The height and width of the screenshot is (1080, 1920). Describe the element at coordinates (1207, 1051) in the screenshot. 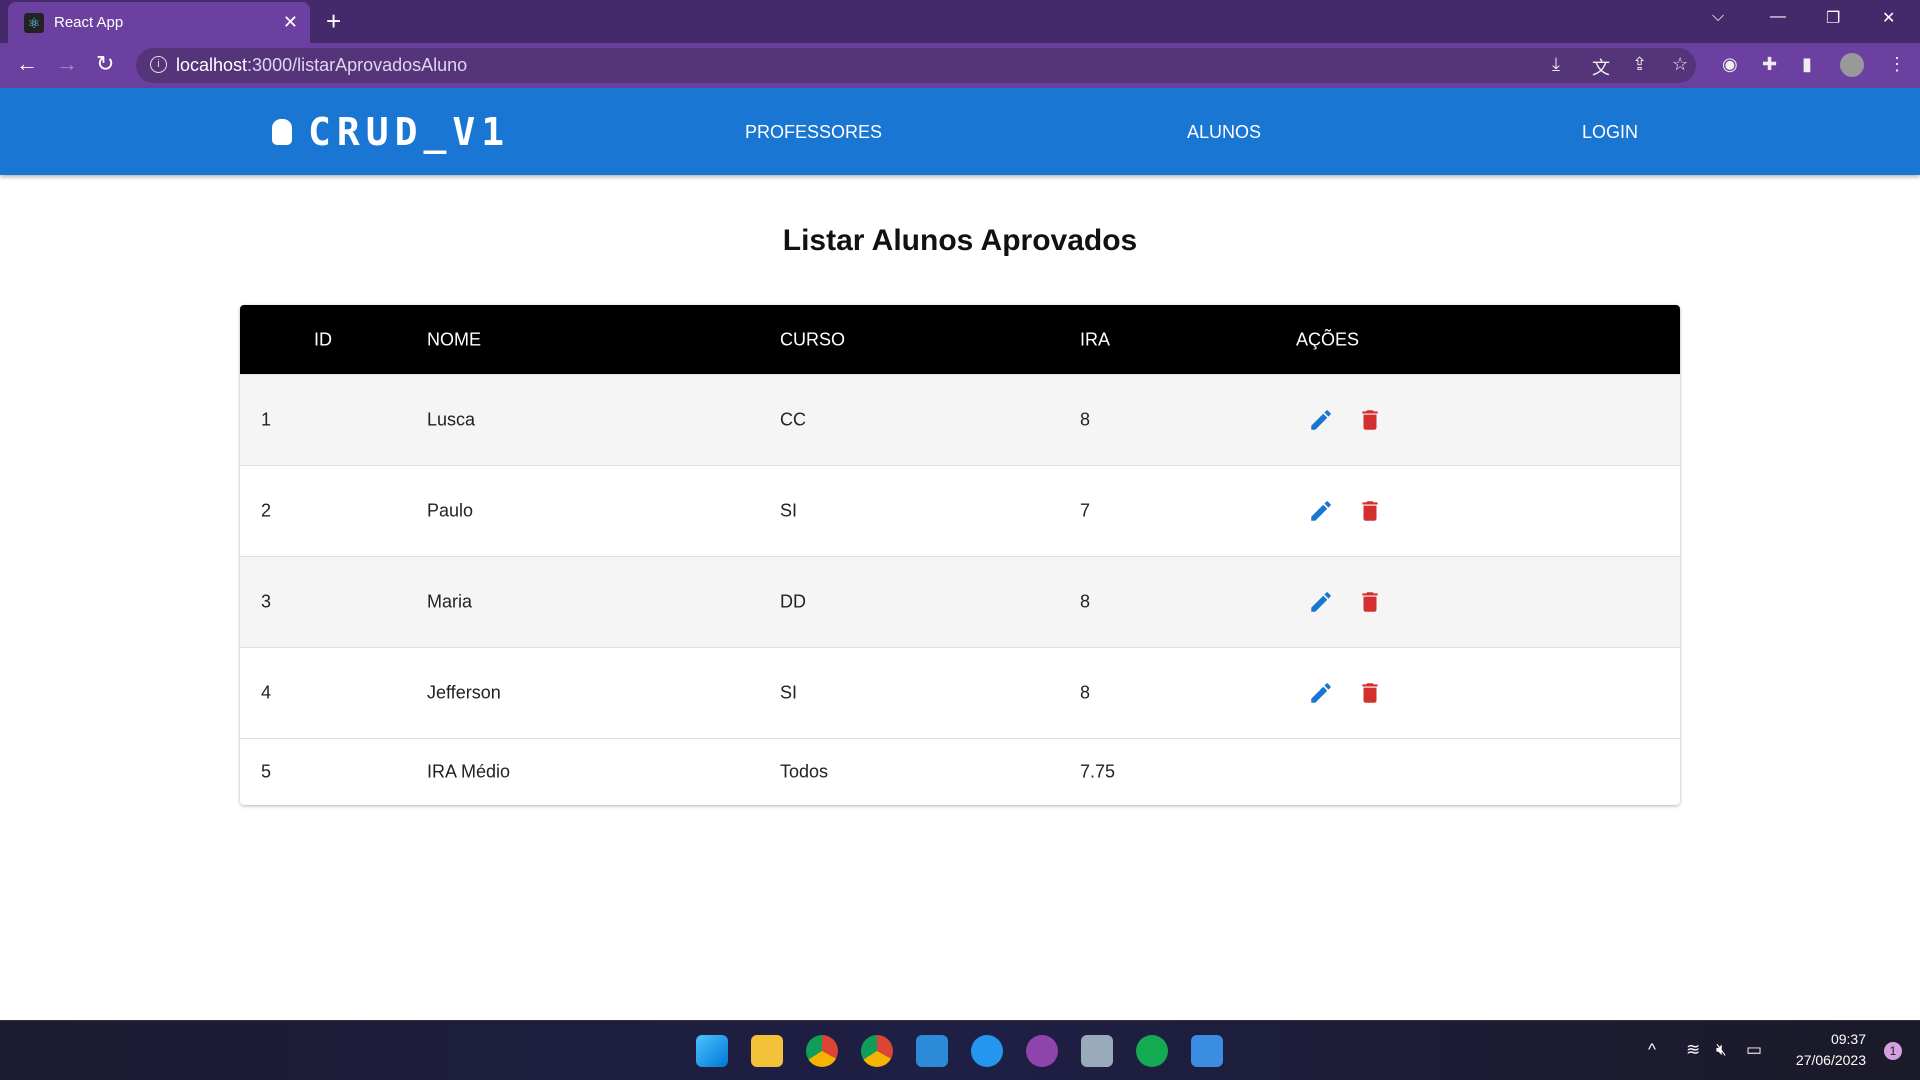

I see `photos-icon` at that location.